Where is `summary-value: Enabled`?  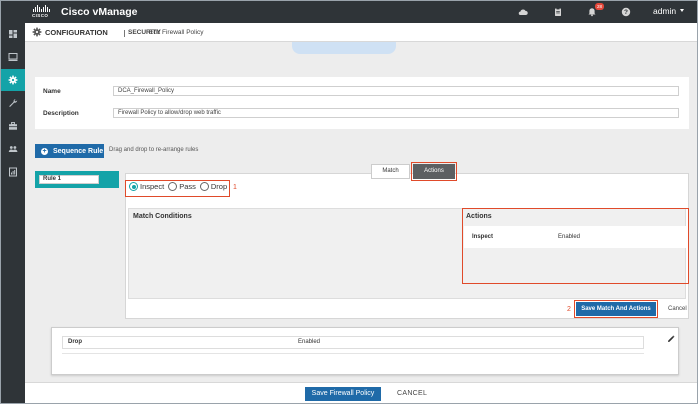
summary-value: Enabled is located at coordinates (309, 342).